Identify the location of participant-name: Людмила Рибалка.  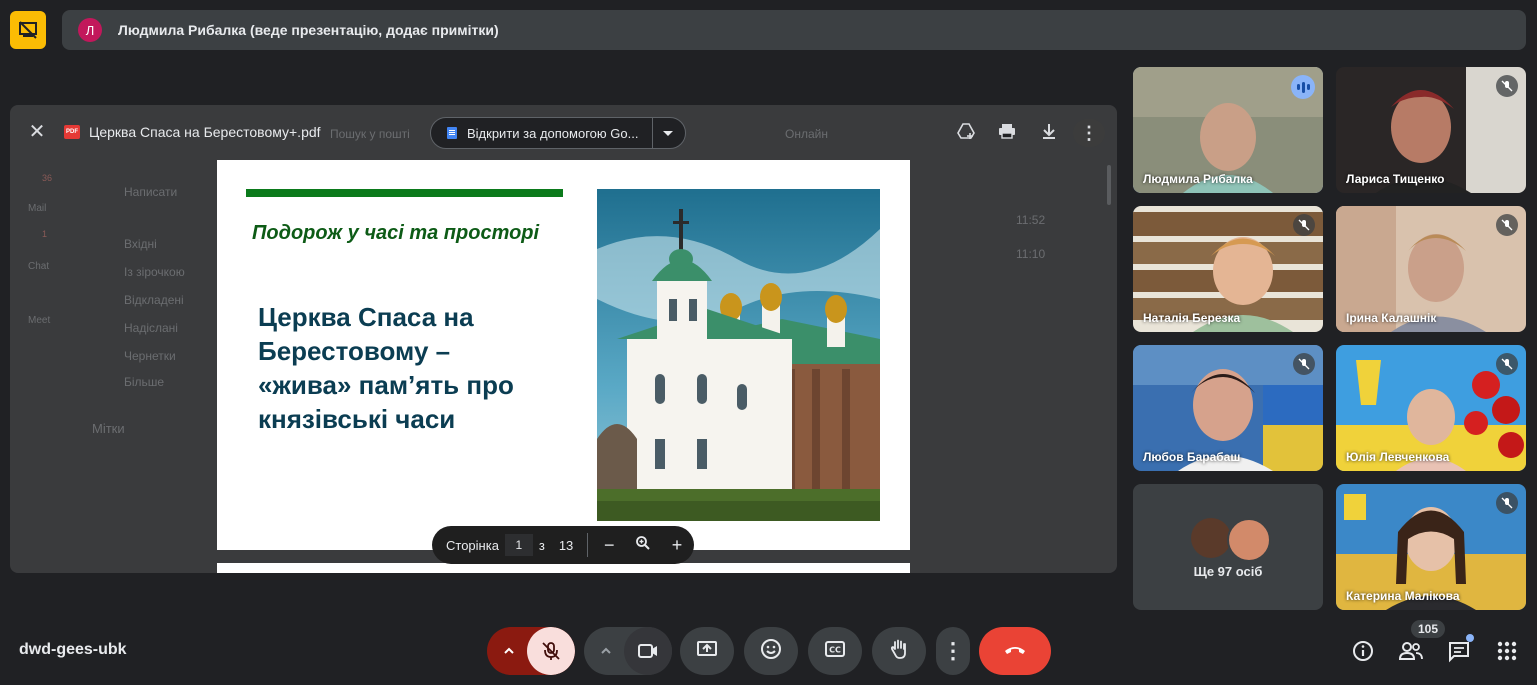
(1198, 179).